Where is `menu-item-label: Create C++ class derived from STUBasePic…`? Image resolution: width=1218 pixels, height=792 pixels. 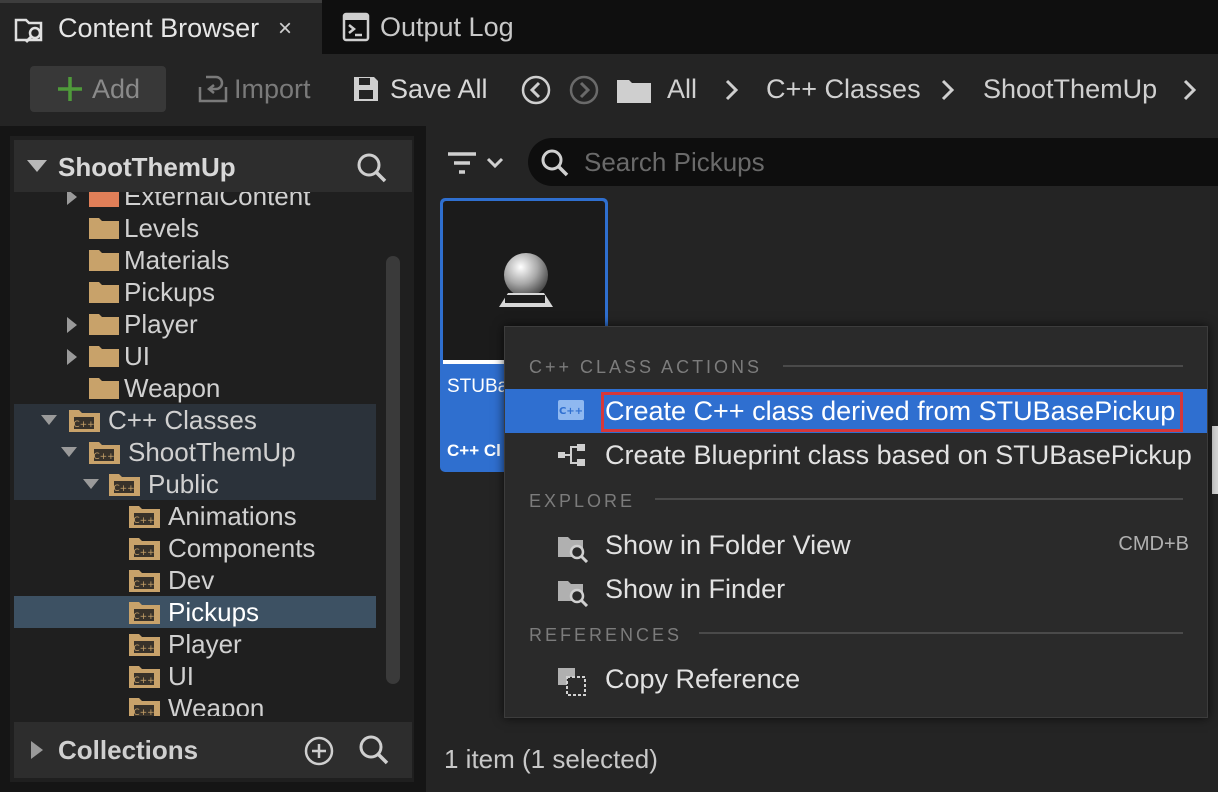 menu-item-label: Create C++ class derived from STUBasePic… is located at coordinates (890, 411).